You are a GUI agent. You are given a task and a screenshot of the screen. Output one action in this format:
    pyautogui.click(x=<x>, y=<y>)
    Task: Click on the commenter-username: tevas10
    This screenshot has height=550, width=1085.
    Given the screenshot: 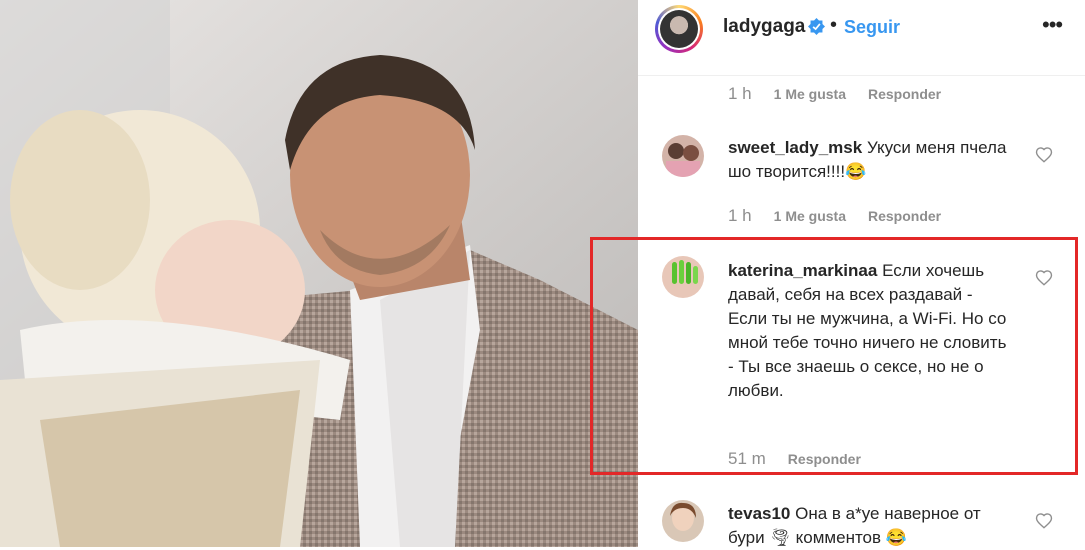 What is the action you would take?
    pyautogui.click(x=759, y=513)
    